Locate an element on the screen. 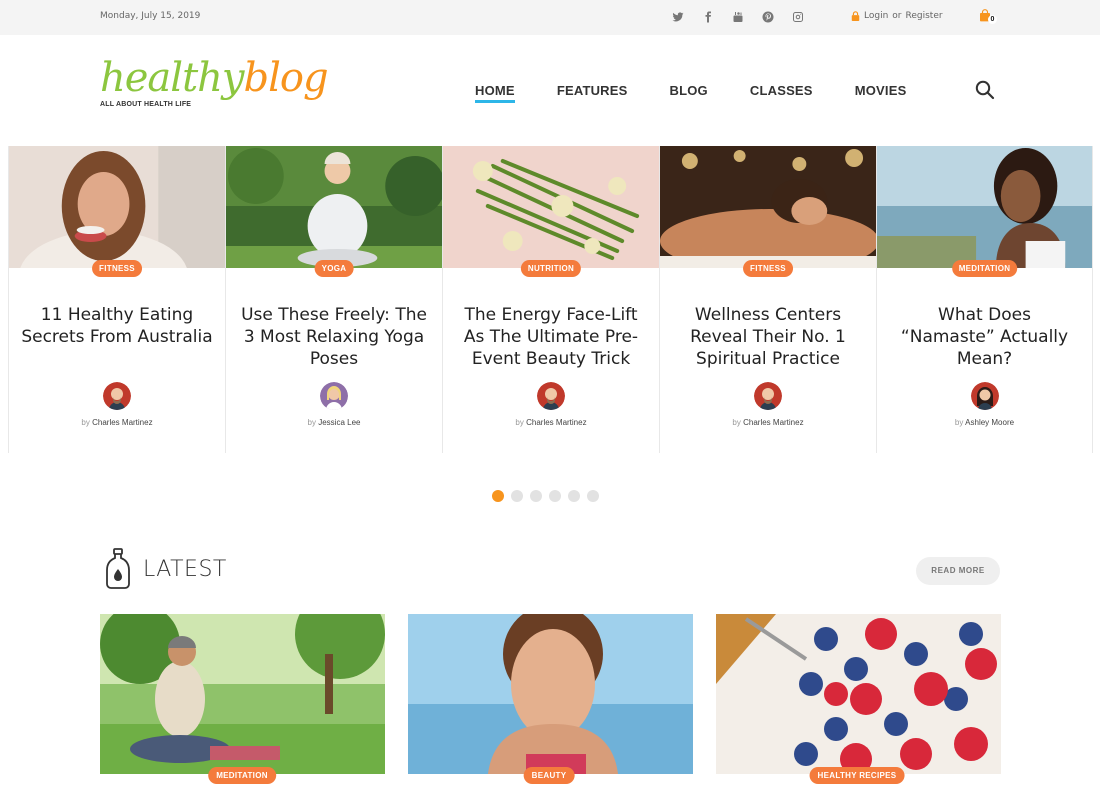 This screenshot has height=800, width=1100. category-badge: NUTRITION is located at coordinates (551, 268).